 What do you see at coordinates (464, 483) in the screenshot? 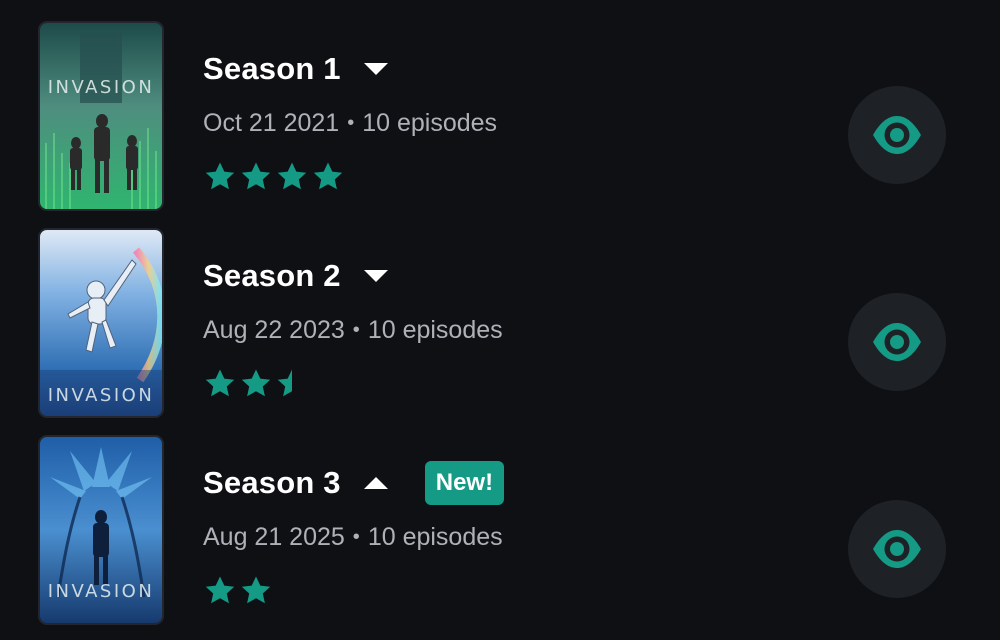
I see `new-badge: New!` at bounding box center [464, 483].